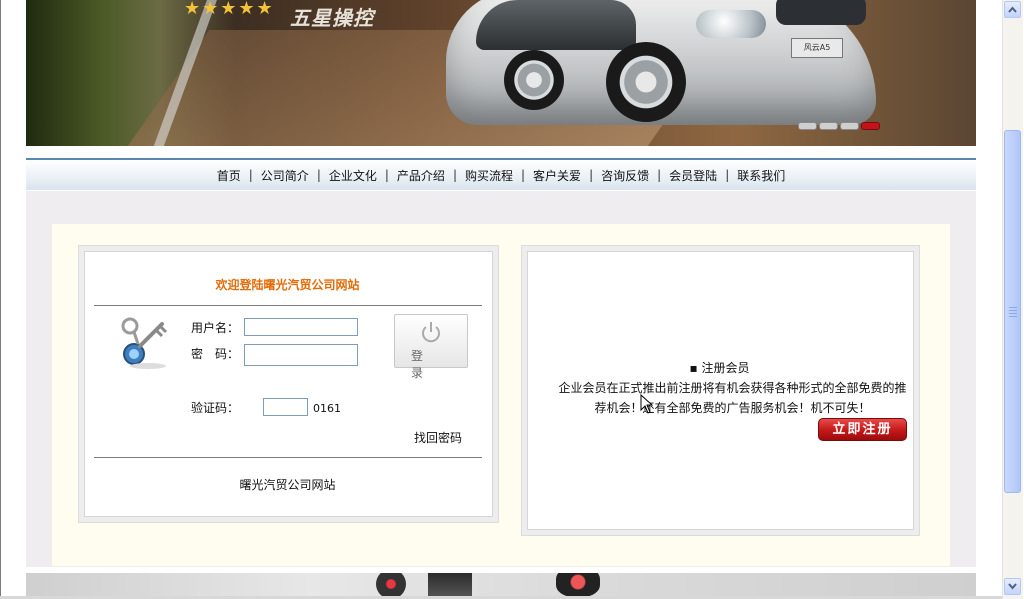 This screenshot has height=599, width=1024. What do you see at coordinates (287, 485) in the screenshot?
I see `login-footer-site-name: 曙光汽贸公司网站` at bounding box center [287, 485].